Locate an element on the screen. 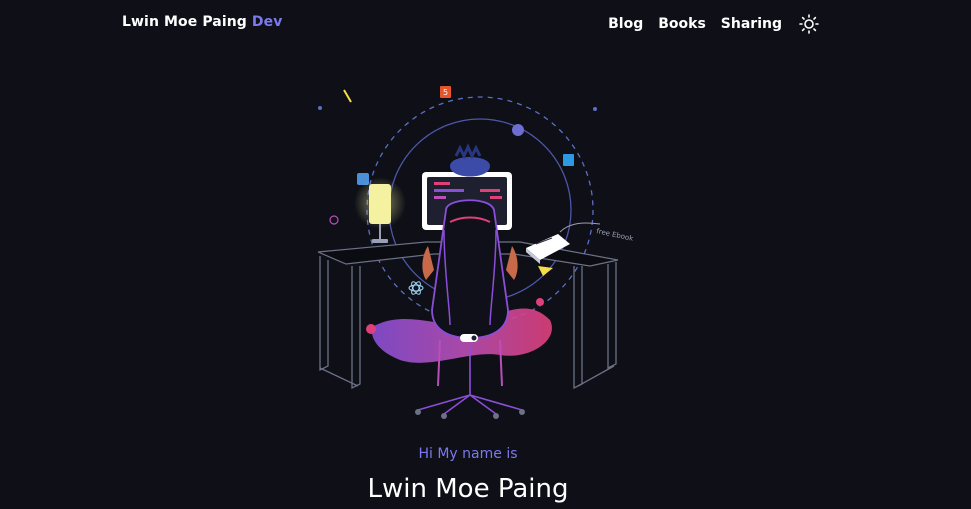 The image size is (971, 509). lamp-base is located at coordinates (380, 241).